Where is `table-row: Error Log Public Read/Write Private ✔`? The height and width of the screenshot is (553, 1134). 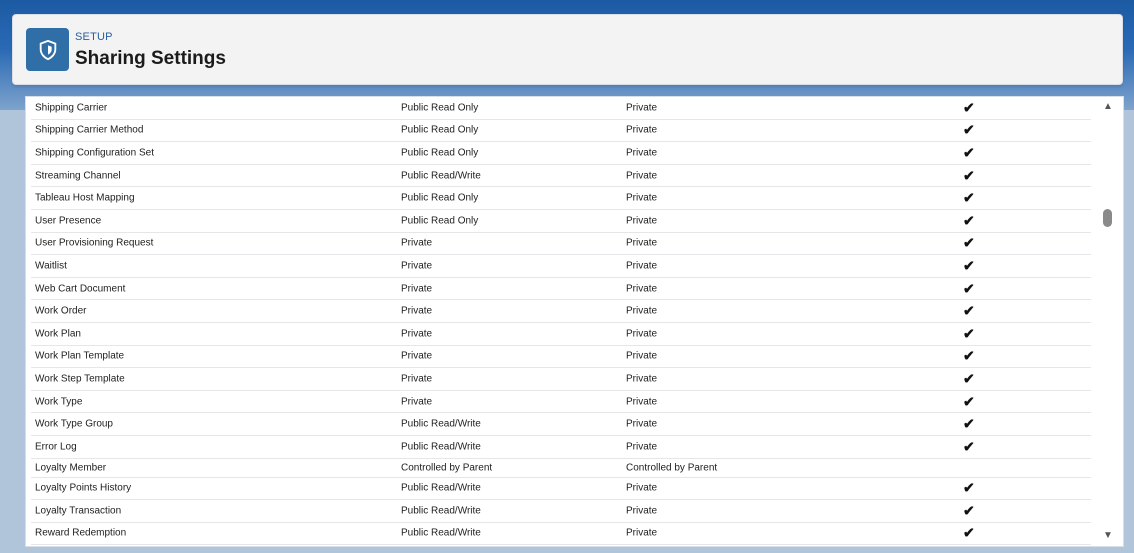 table-row: Error Log Public Read/Write Private ✔ is located at coordinates (561, 447).